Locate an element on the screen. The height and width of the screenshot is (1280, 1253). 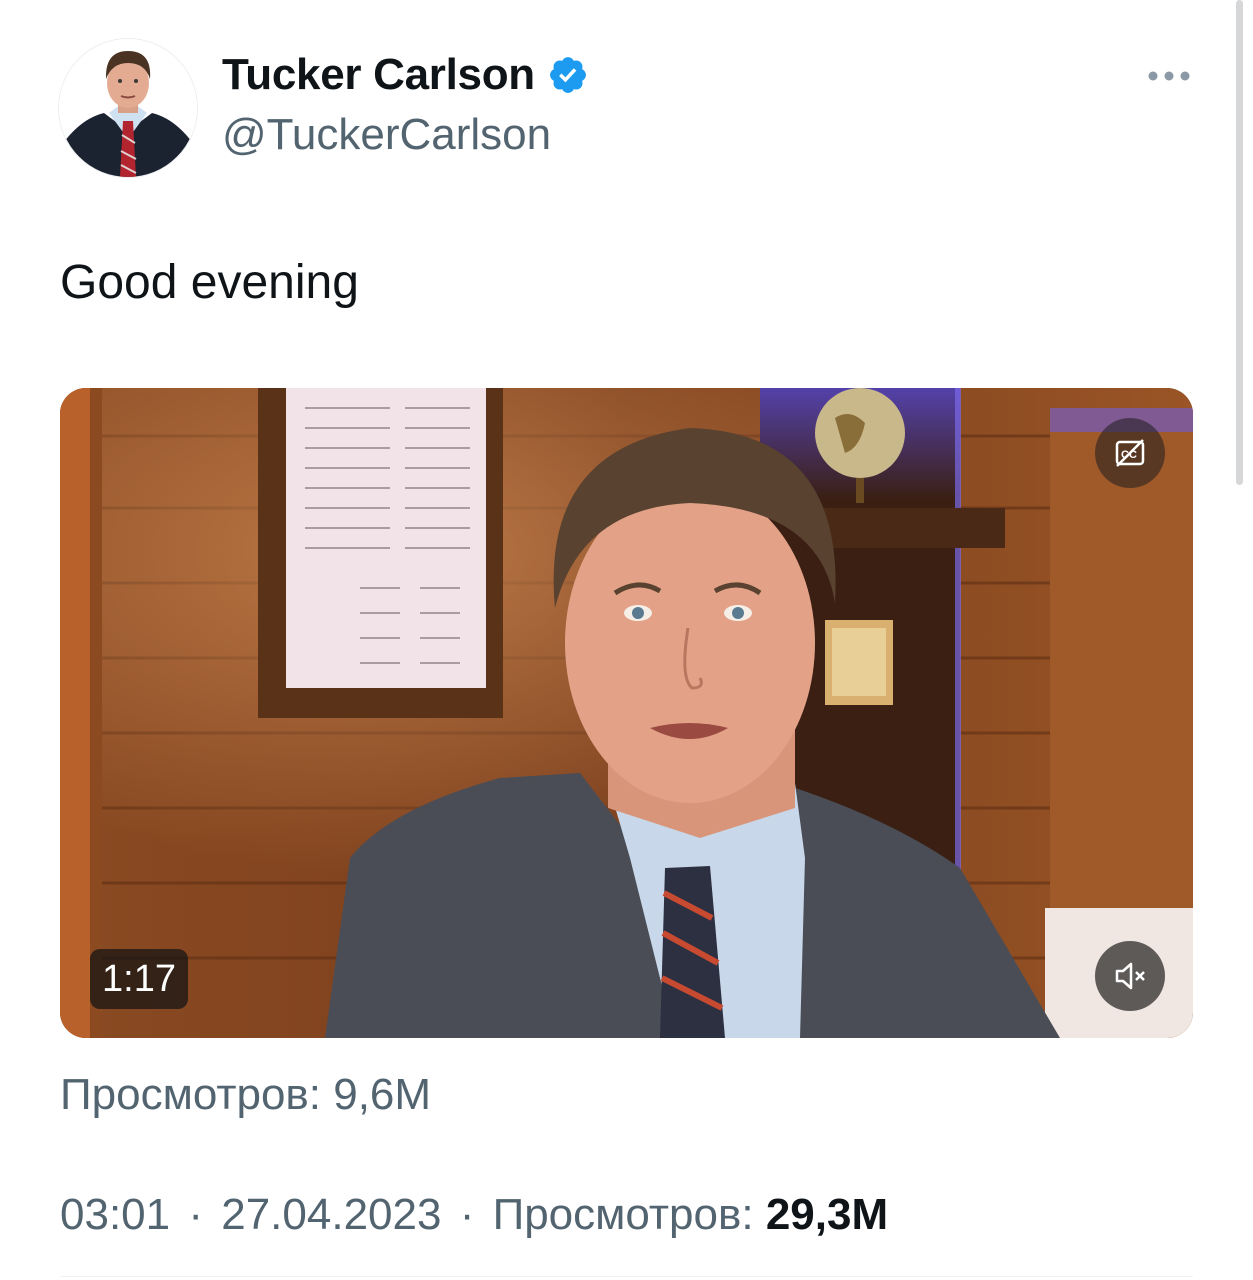
views-prefix: Просмотров: is located at coordinates (623, 1214).